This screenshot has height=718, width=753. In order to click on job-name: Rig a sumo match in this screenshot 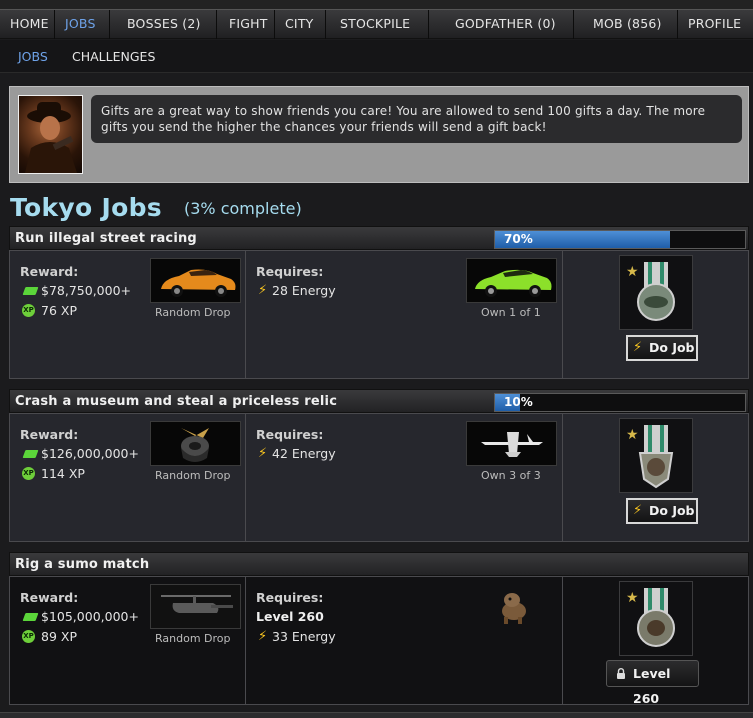, I will do `click(82, 564)`.